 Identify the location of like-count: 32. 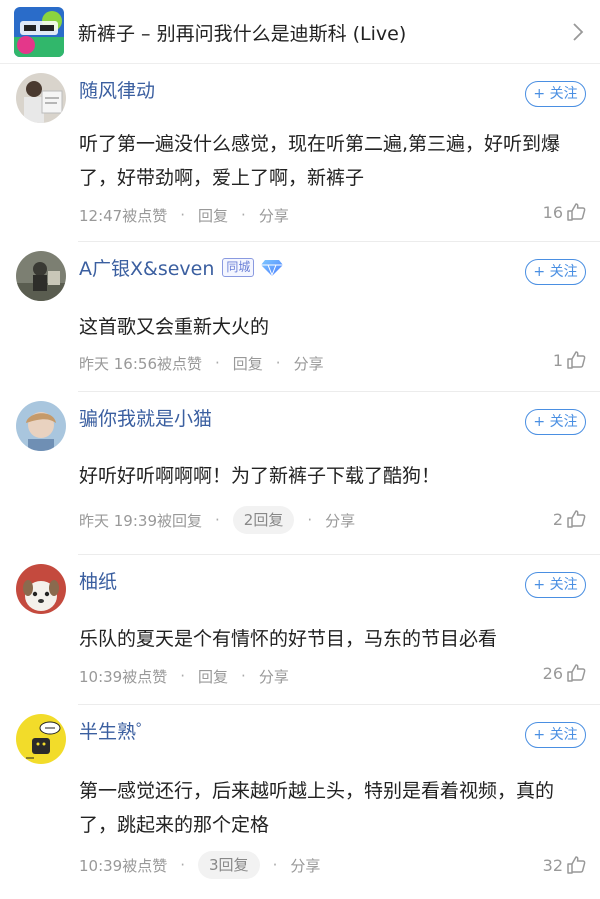
(552, 865).